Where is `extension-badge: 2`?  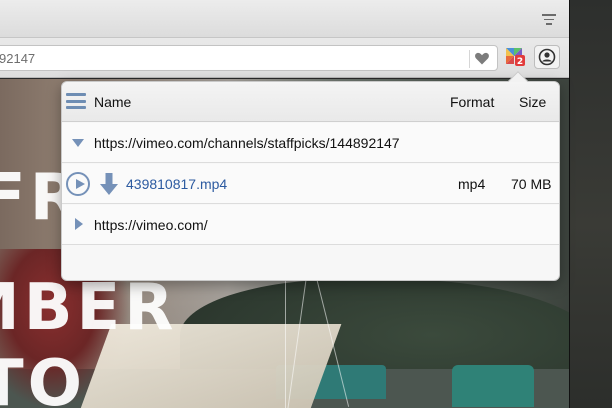
extension-badge: 2 is located at coordinates (520, 62).